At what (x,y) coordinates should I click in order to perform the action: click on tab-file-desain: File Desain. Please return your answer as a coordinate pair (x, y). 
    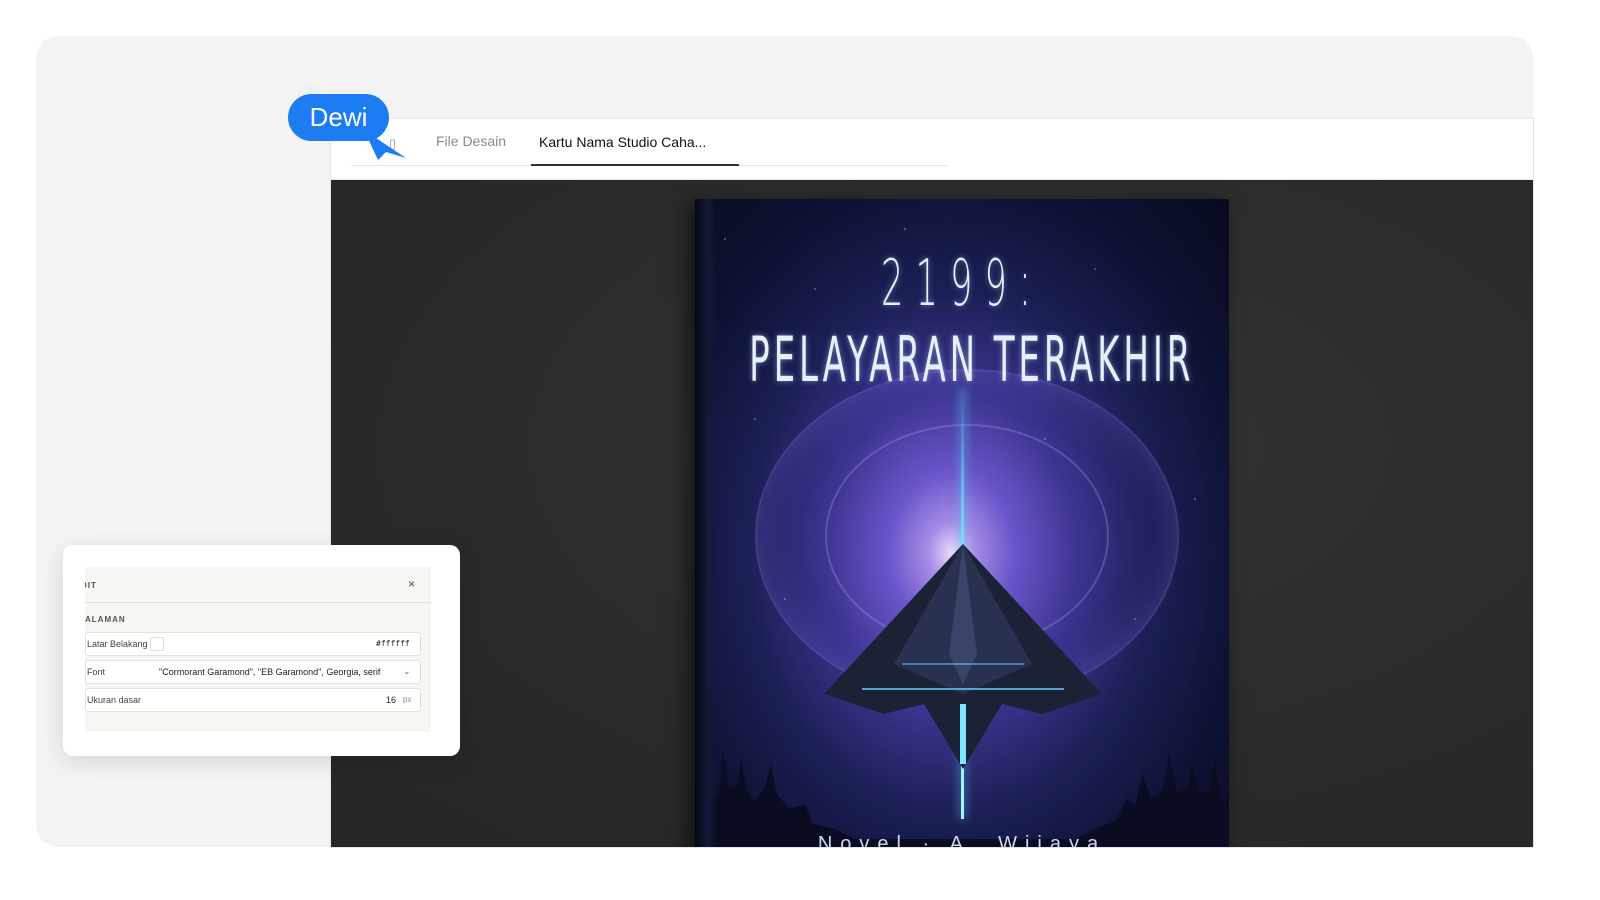
    Looking at the image, I should click on (471, 141).